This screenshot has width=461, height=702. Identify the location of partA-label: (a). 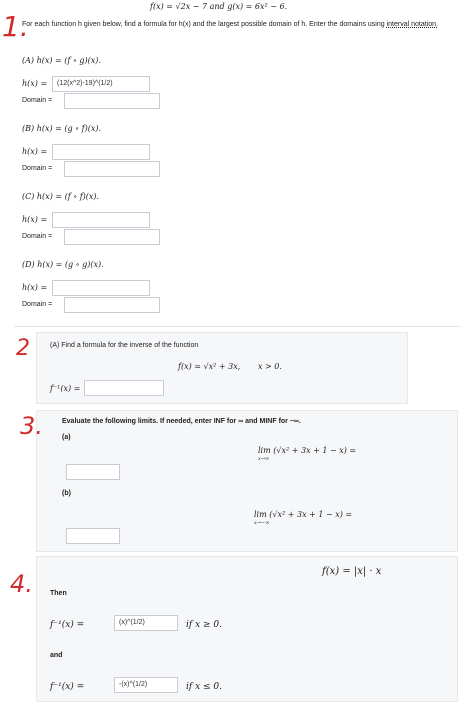
(66, 437).